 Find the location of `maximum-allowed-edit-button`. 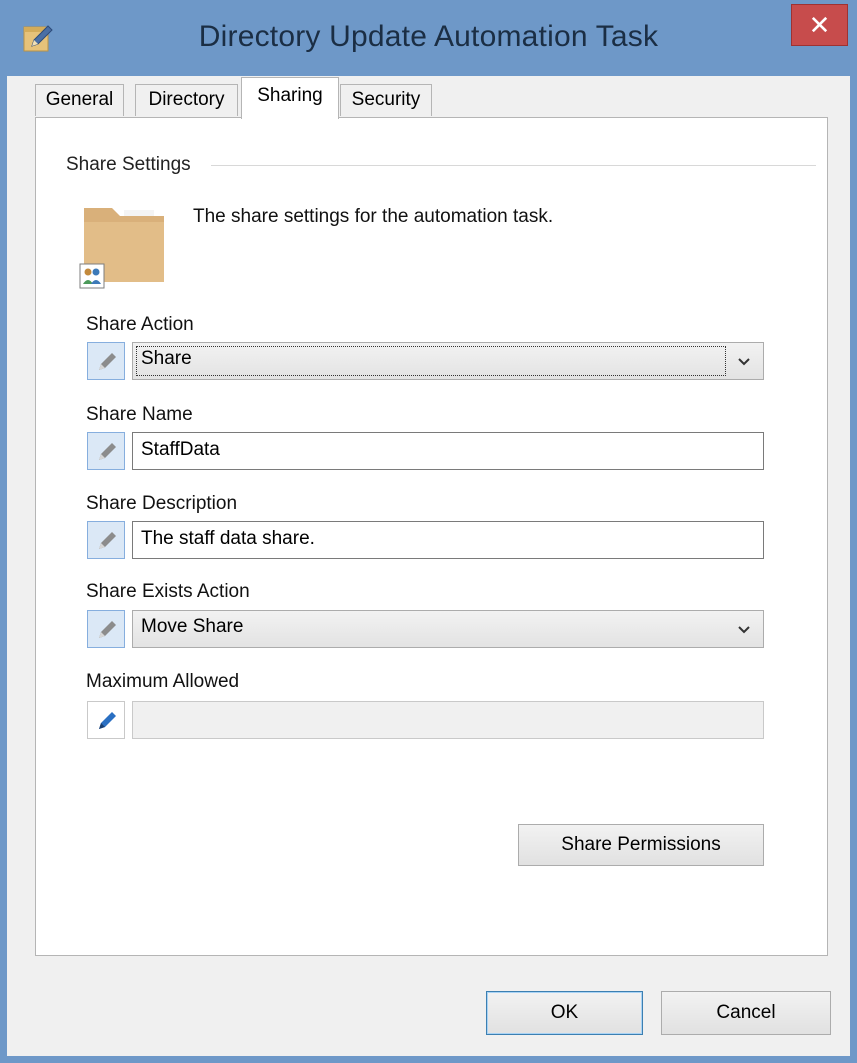

maximum-allowed-edit-button is located at coordinates (106, 720).